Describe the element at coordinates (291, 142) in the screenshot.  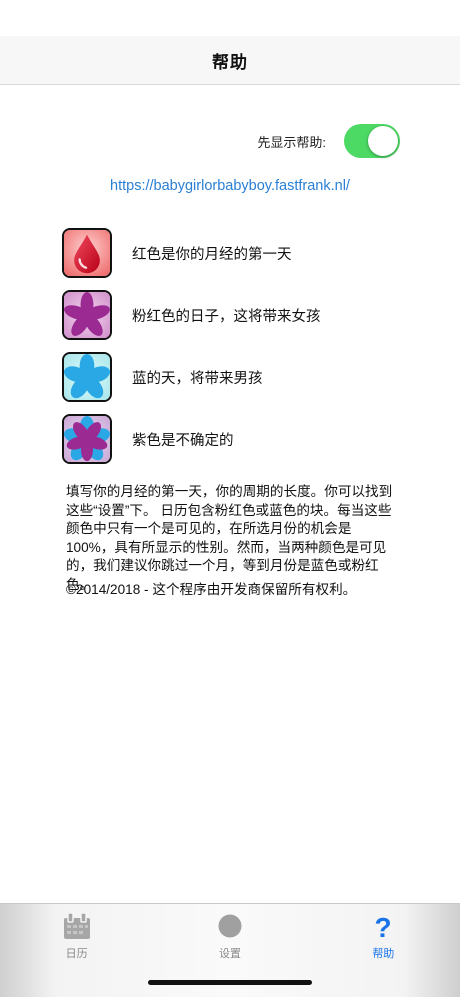
I see `show-help-label: 先显示帮助:` at that location.